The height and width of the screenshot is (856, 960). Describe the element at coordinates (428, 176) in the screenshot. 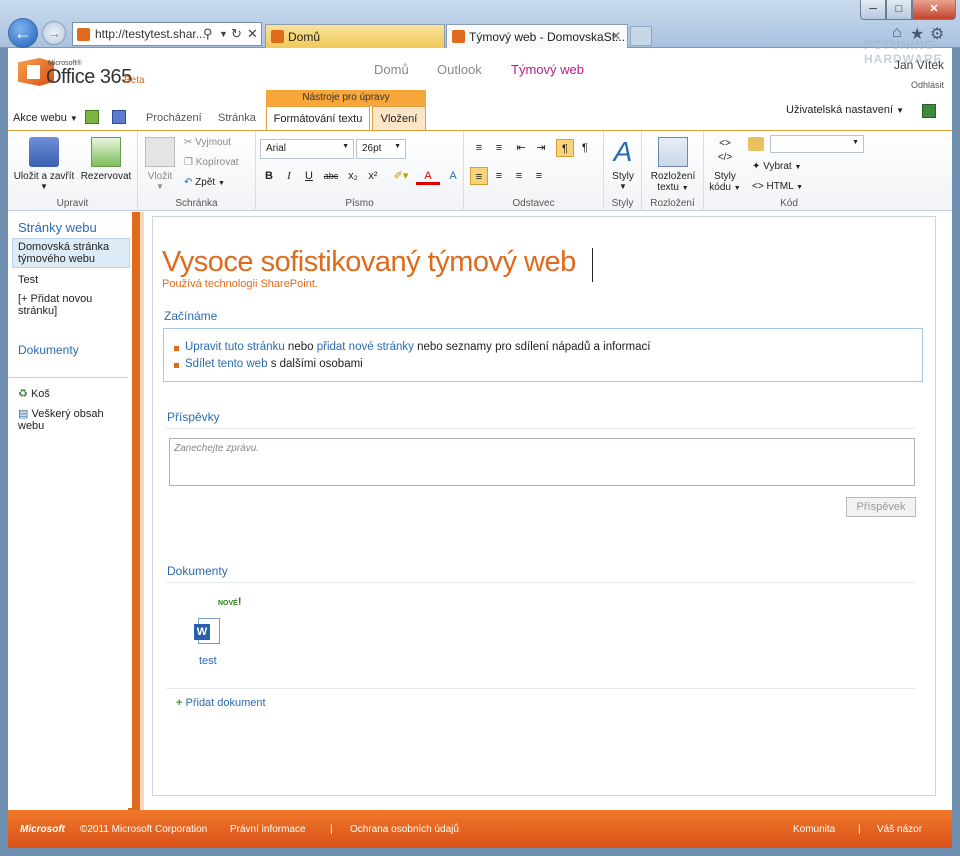

I see `font-color-icon: A` at that location.